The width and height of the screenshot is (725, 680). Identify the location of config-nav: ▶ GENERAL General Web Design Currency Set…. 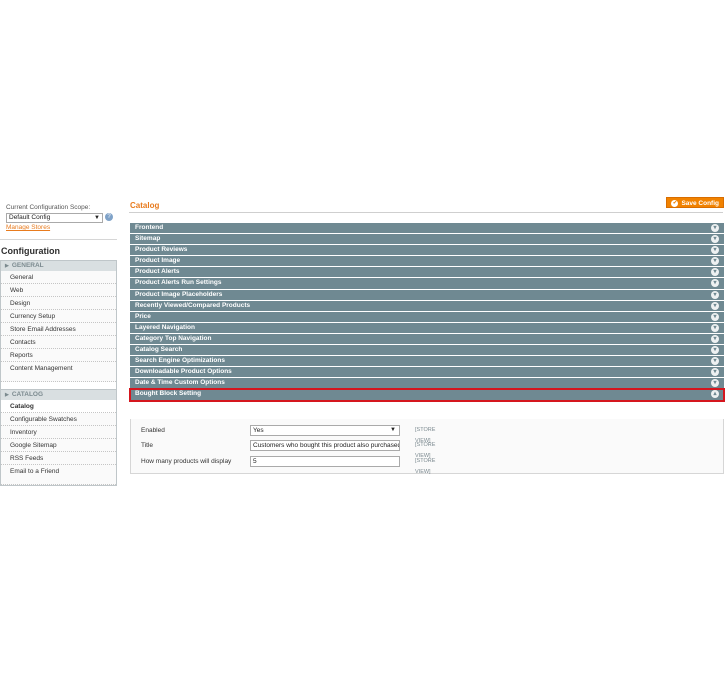
(58, 373).